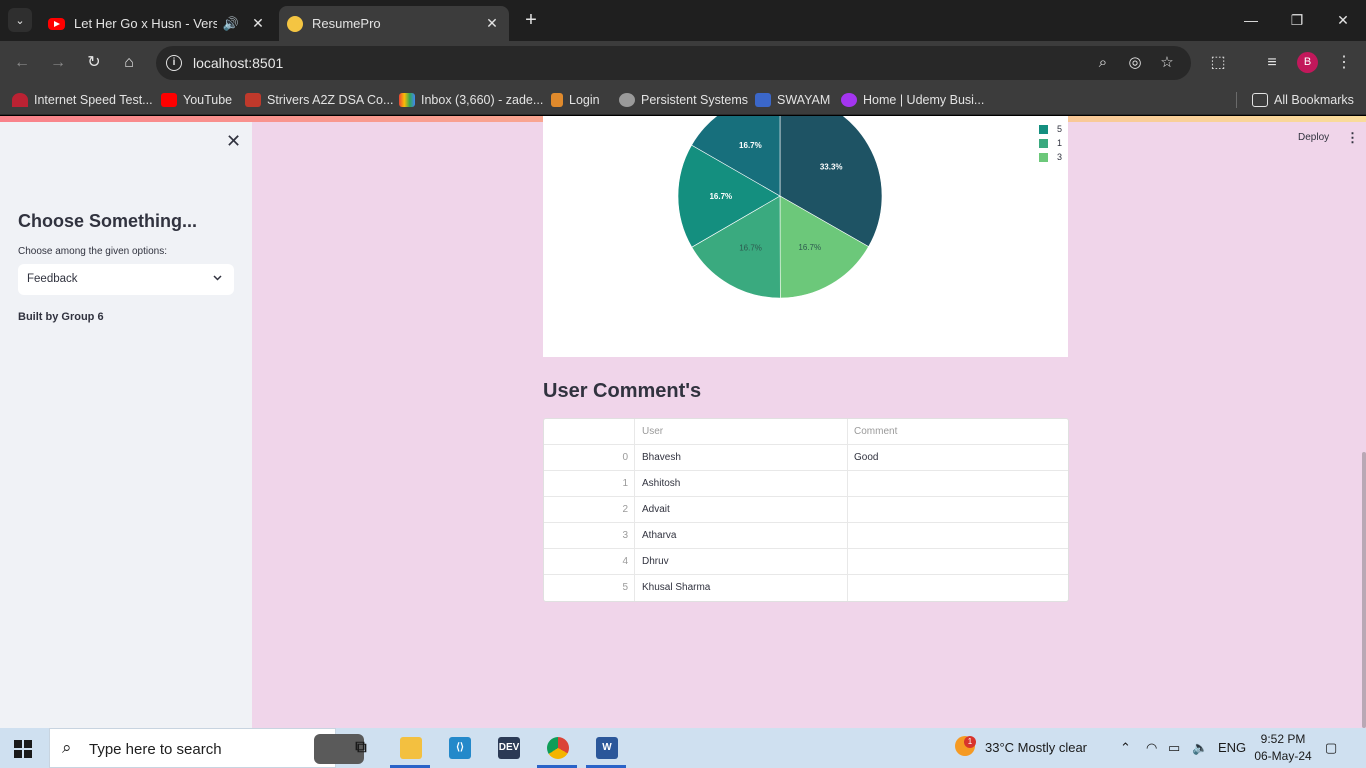 This screenshot has width=1366, height=768. Describe the element at coordinates (94, 63) in the screenshot. I see `reload-icon: ↻` at that location.